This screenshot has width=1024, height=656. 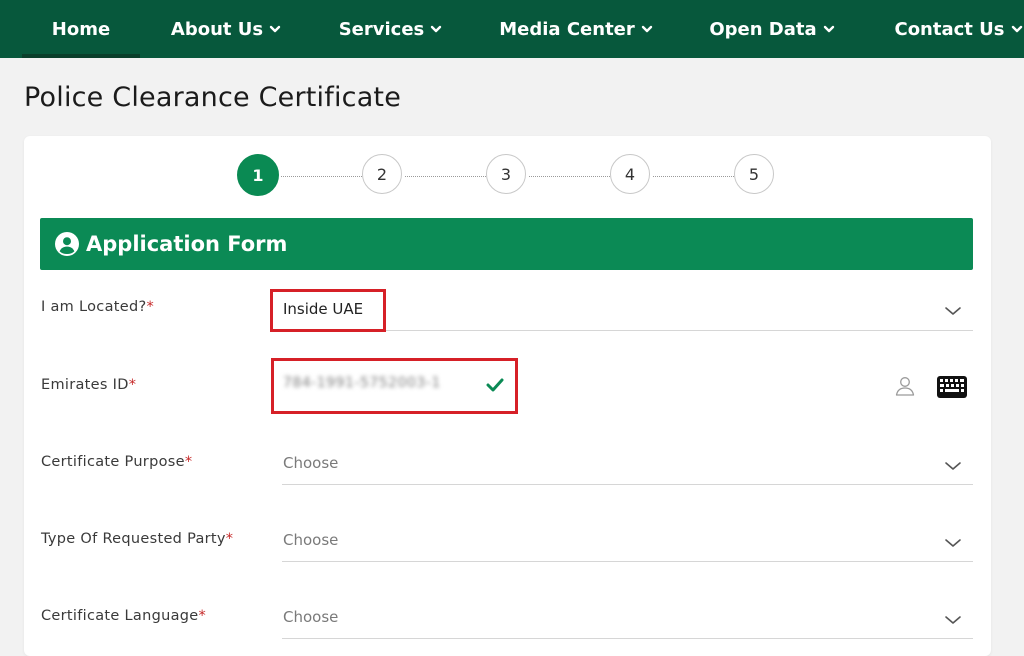 I want to click on keyboard-icon, so click(x=952, y=387).